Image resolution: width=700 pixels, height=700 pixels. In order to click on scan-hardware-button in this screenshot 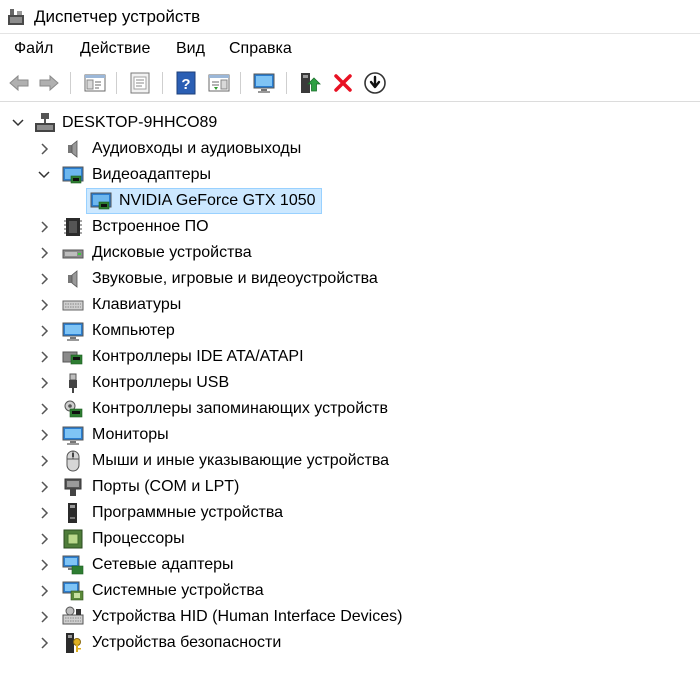, I will do `click(264, 83)`.